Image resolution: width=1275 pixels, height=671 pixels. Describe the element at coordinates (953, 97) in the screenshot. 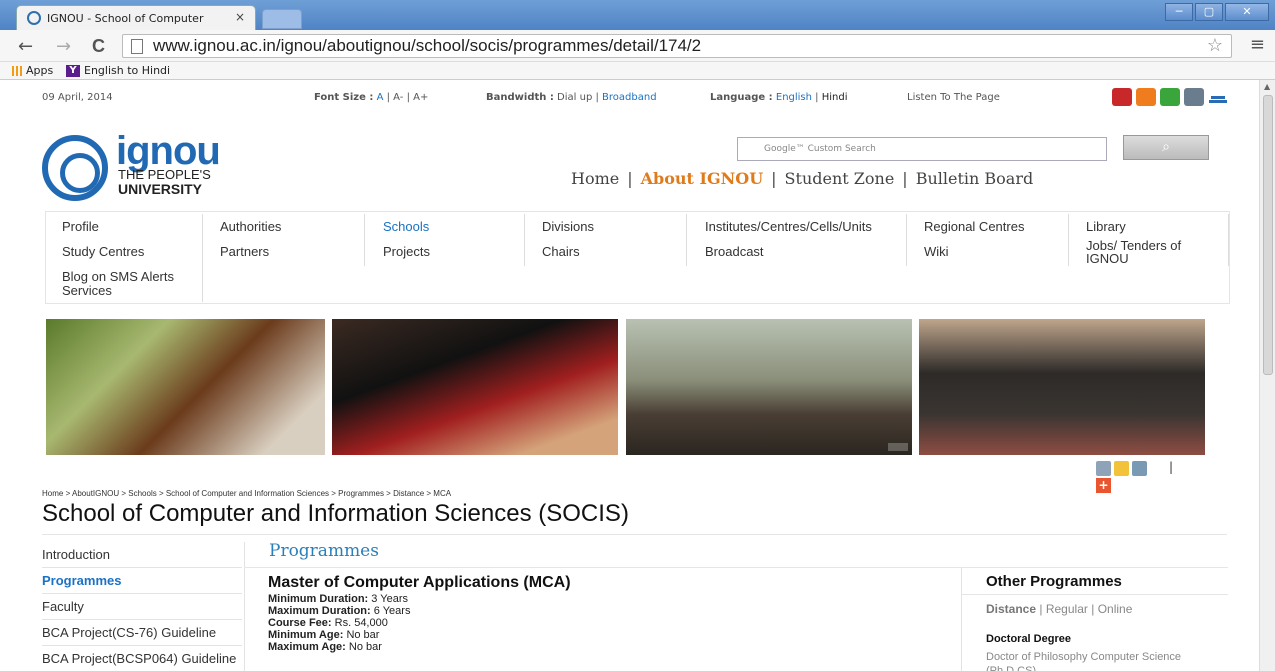

I see `listen-link: Listen To The Page` at that location.